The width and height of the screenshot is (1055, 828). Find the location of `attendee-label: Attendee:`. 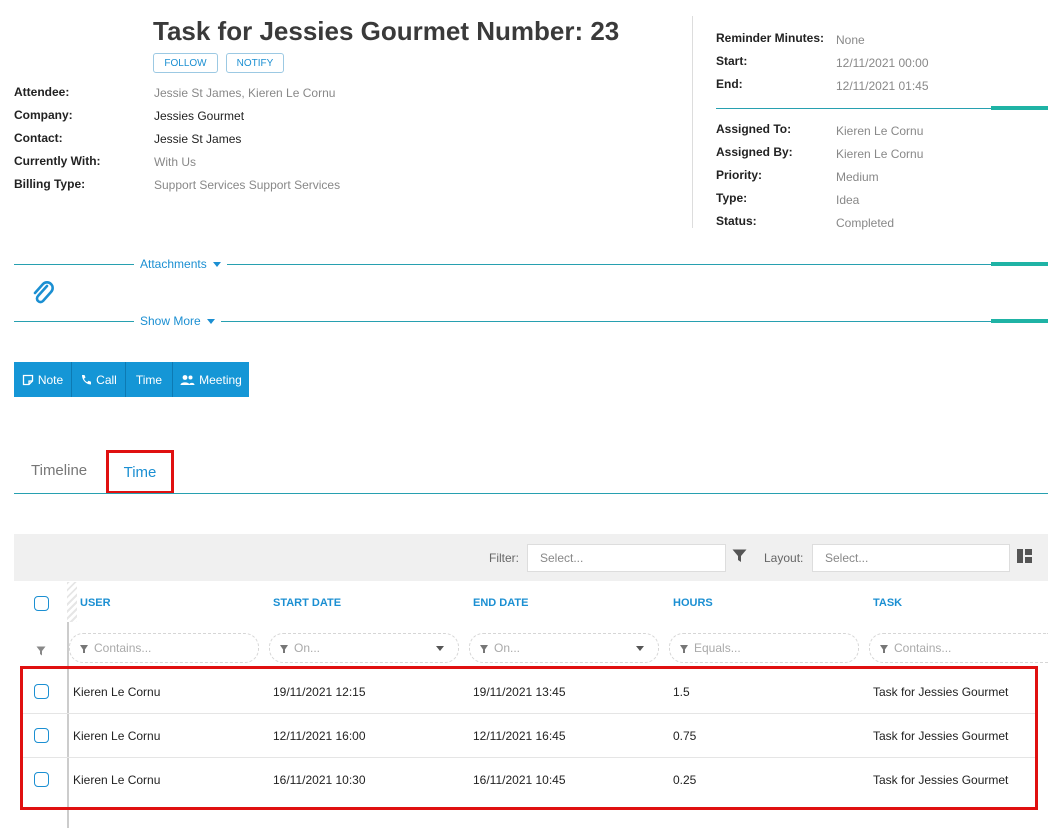

attendee-label: Attendee: is located at coordinates (42, 92).